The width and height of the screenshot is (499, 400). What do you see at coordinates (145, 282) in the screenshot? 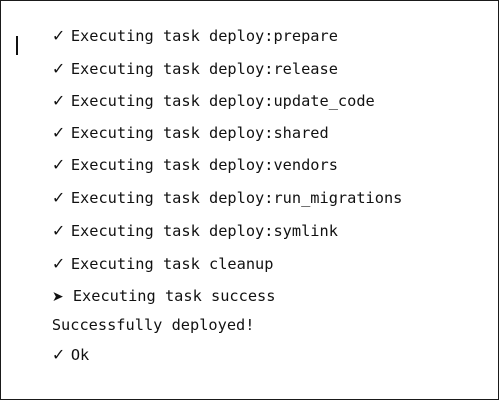
I see `log-line: ➤ Executing task success` at bounding box center [145, 282].